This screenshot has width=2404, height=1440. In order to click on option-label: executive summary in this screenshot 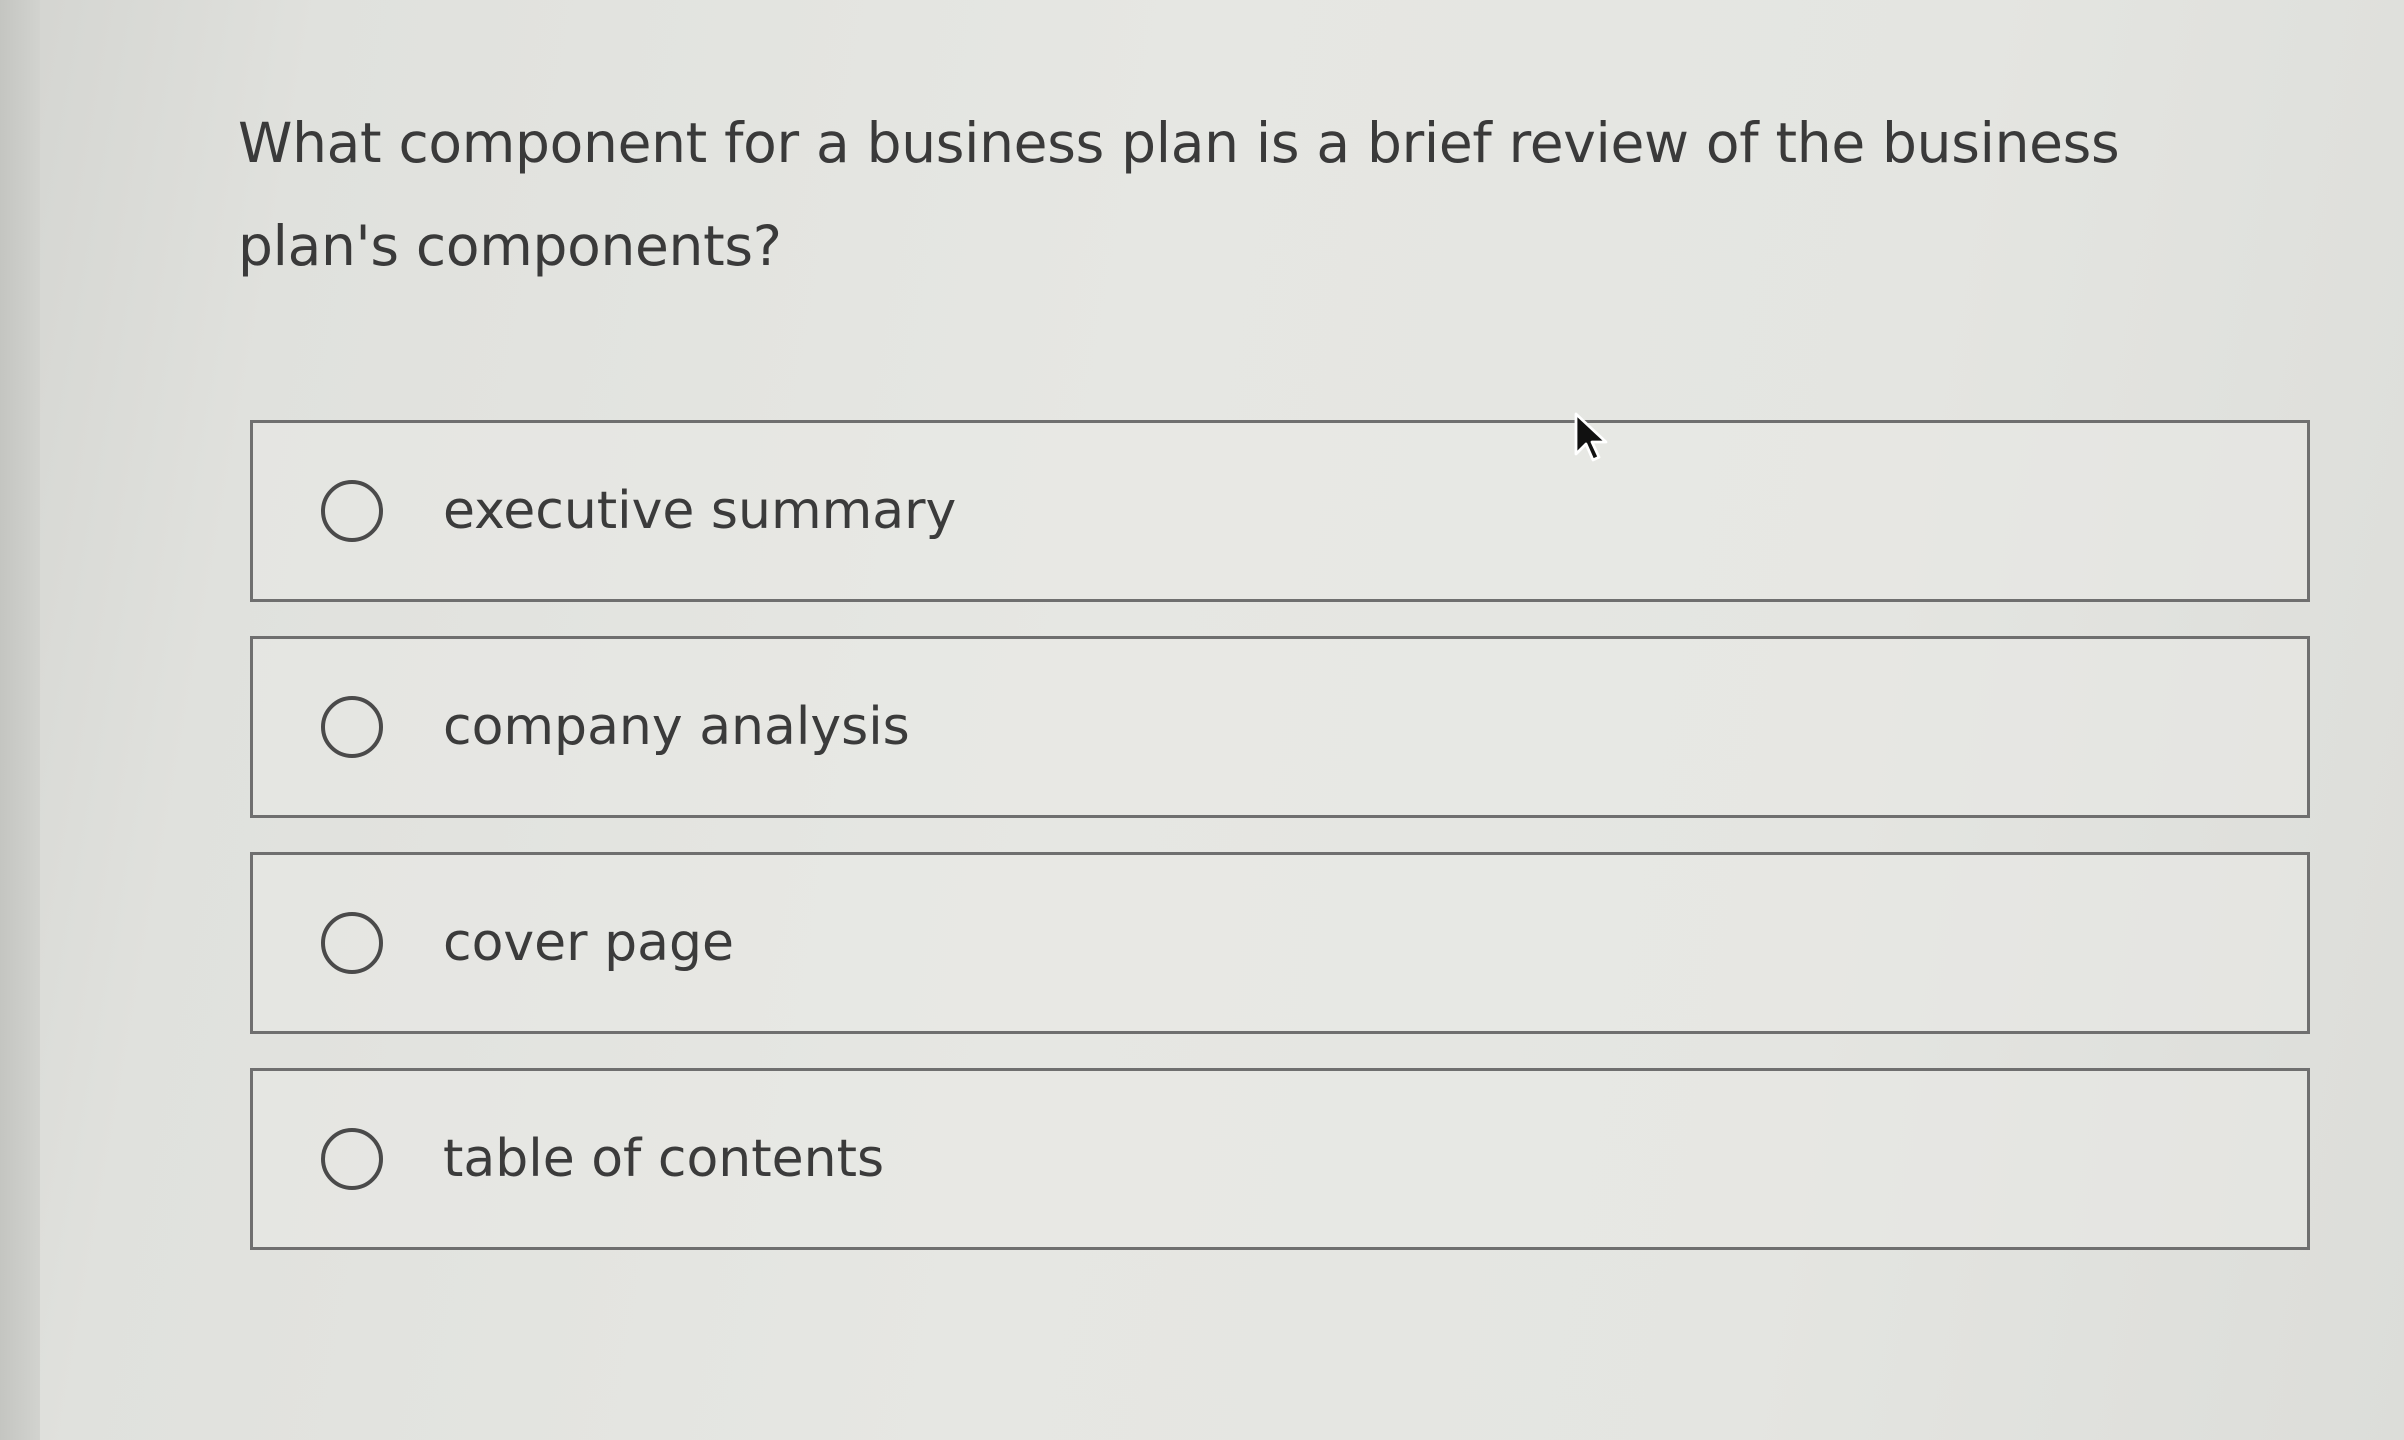, I will do `click(700, 511)`.